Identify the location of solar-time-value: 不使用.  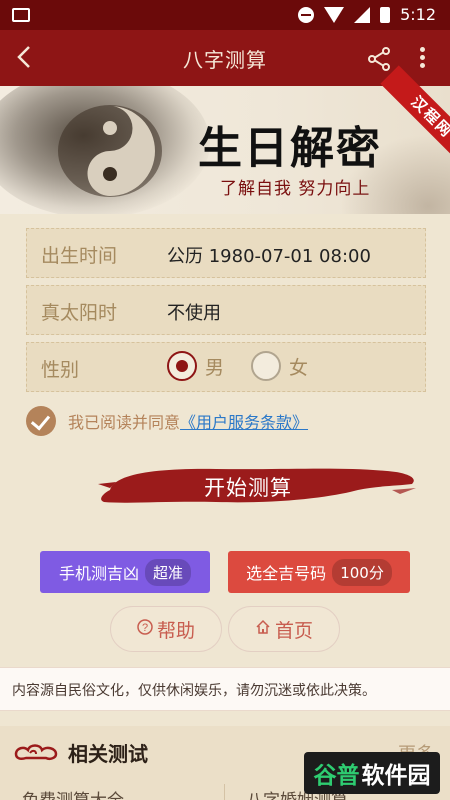
(194, 312).